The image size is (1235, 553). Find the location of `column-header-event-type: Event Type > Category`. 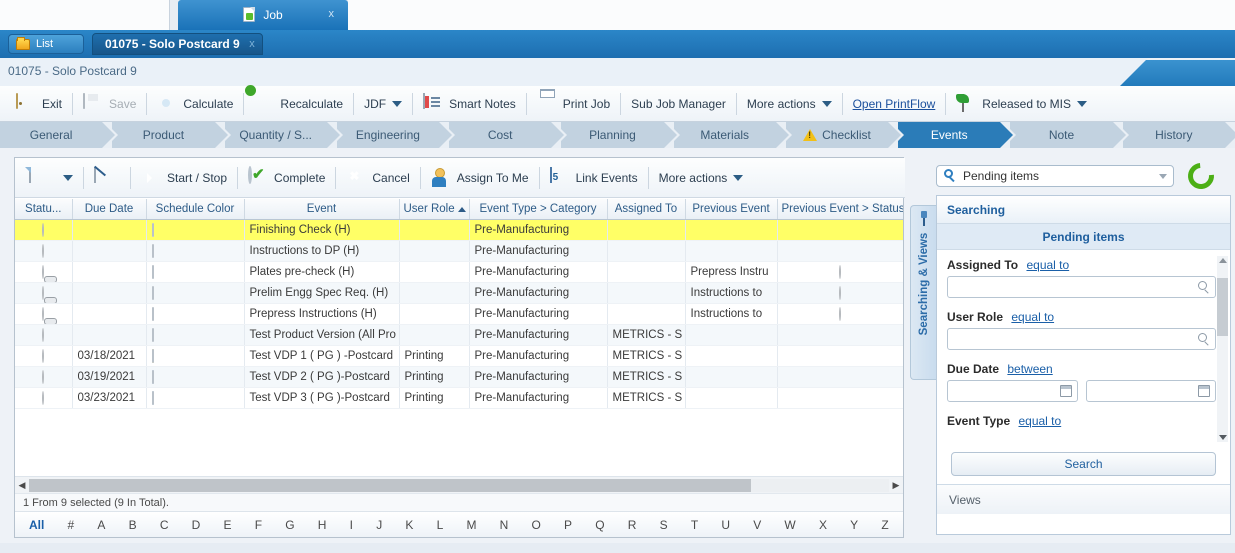

column-header-event-type: Event Type > Category is located at coordinates (538, 209).